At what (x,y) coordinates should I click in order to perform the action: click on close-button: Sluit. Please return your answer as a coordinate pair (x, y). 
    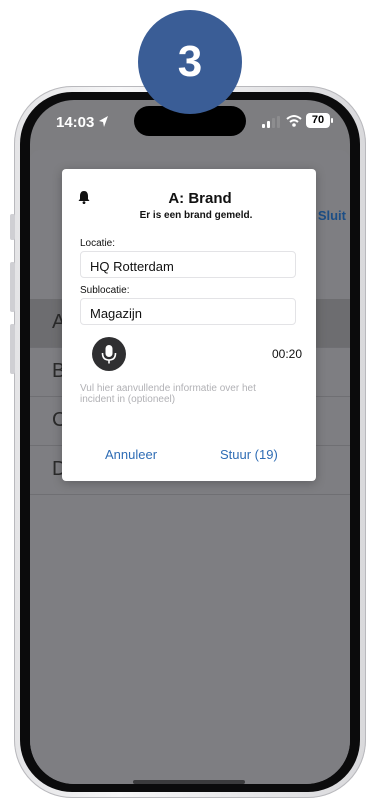
    Looking at the image, I should click on (332, 215).